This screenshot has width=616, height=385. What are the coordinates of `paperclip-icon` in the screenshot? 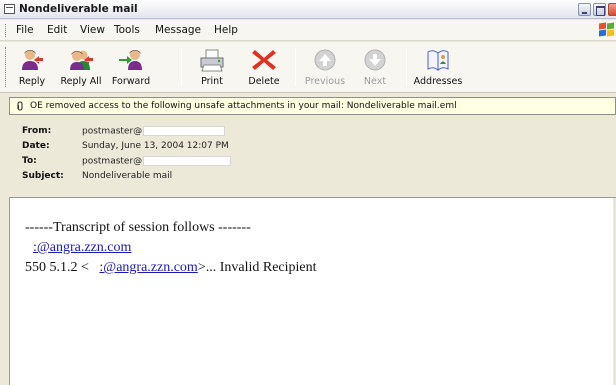 It's located at (20, 106).